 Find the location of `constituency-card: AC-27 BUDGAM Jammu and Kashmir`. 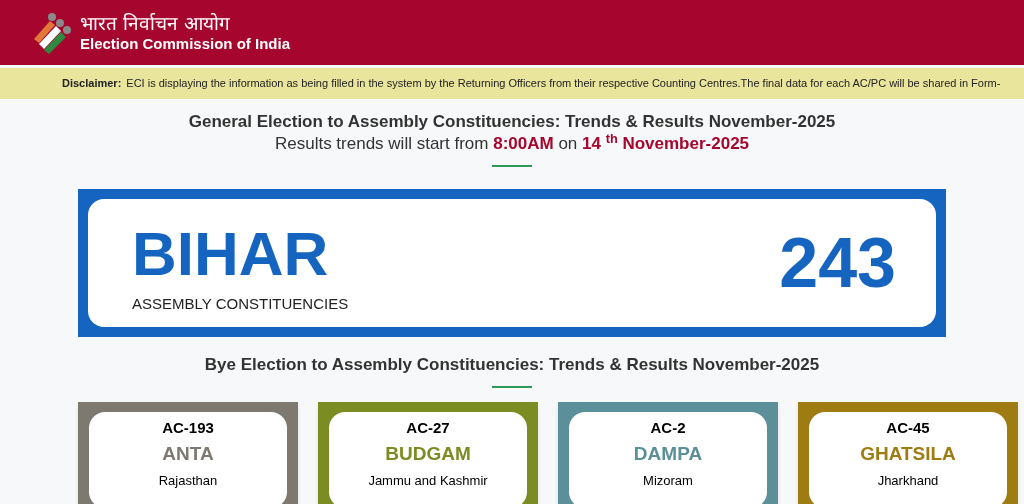

constituency-card: AC-27 BUDGAM Jammu and Kashmir is located at coordinates (428, 453).